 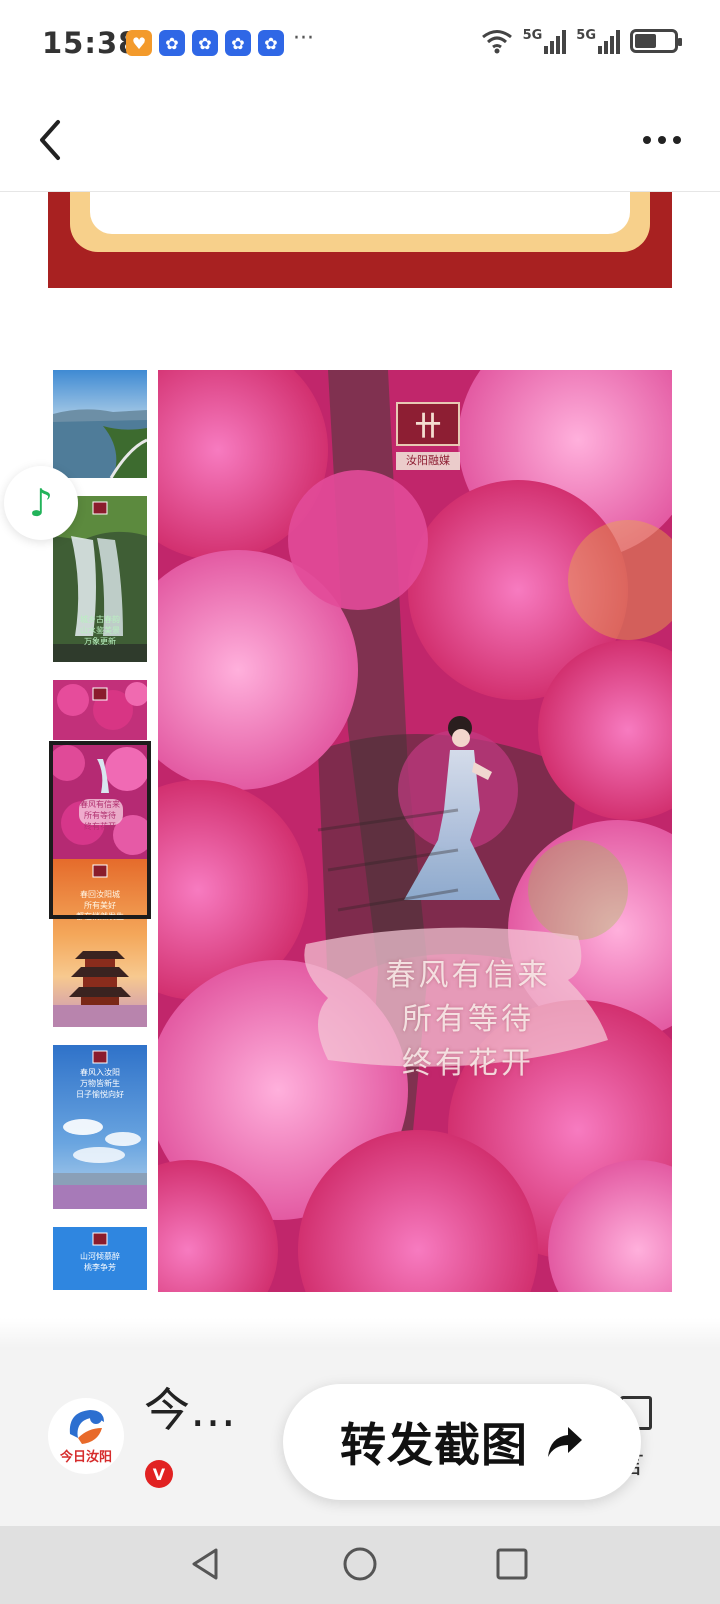 What do you see at coordinates (100, 630) in the screenshot?
I see `thumbnail-caption: 城乡古春韵 山水鉴美景 万象更新` at bounding box center [100, 630].